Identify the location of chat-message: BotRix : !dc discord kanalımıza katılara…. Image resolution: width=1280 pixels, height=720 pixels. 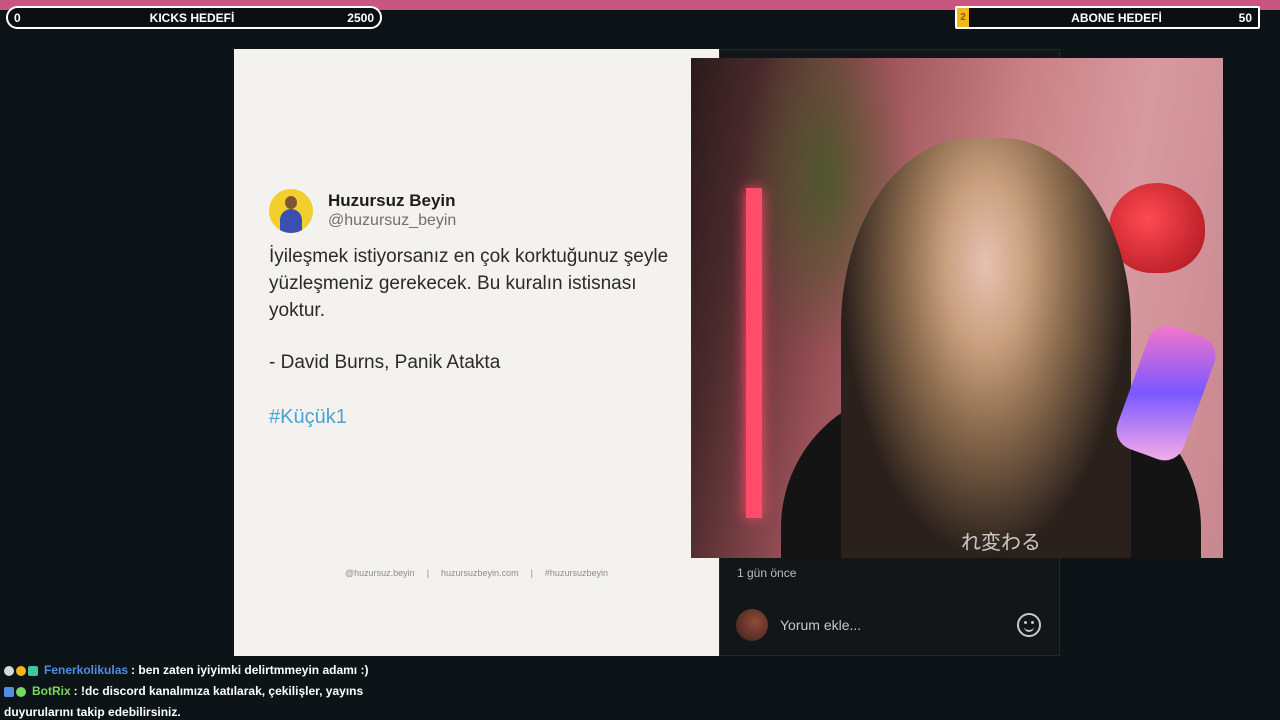
(304, 691).